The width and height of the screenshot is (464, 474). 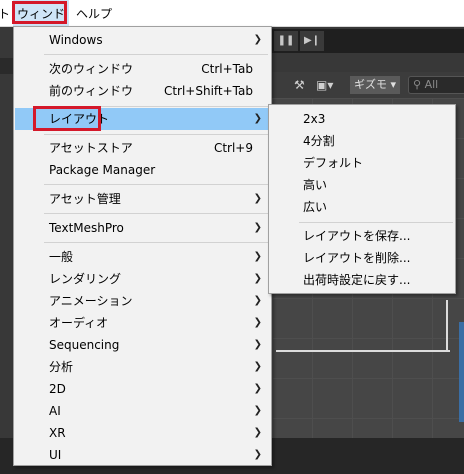 I want to click on submenu-item-2x3: 2x3, so click(x=362, y=119).